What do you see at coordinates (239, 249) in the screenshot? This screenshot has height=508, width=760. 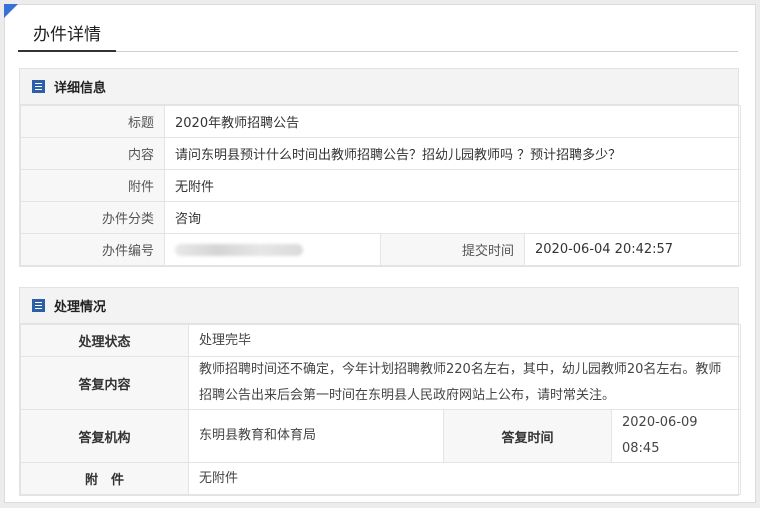 I see `redacted-case-number` at bounding box center [239, 249].